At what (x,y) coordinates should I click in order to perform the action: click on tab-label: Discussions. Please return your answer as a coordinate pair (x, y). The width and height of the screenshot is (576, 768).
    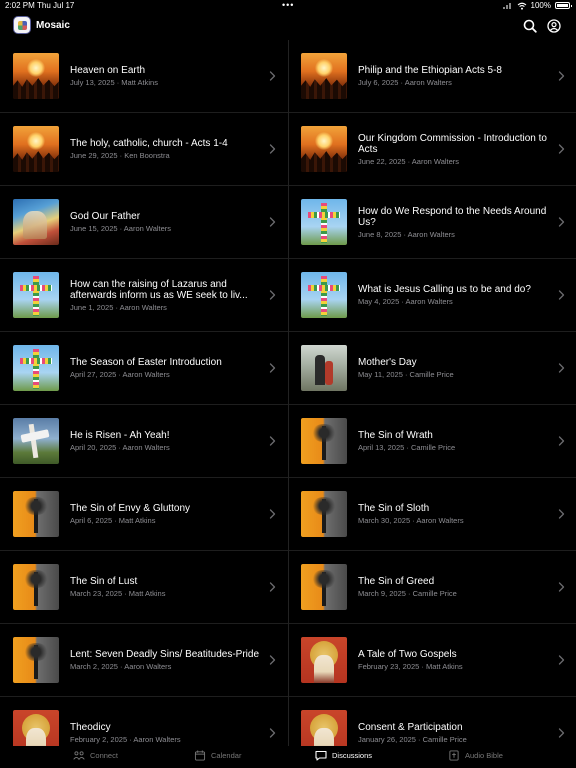
    Looking at the image, I should click on (352, 755).